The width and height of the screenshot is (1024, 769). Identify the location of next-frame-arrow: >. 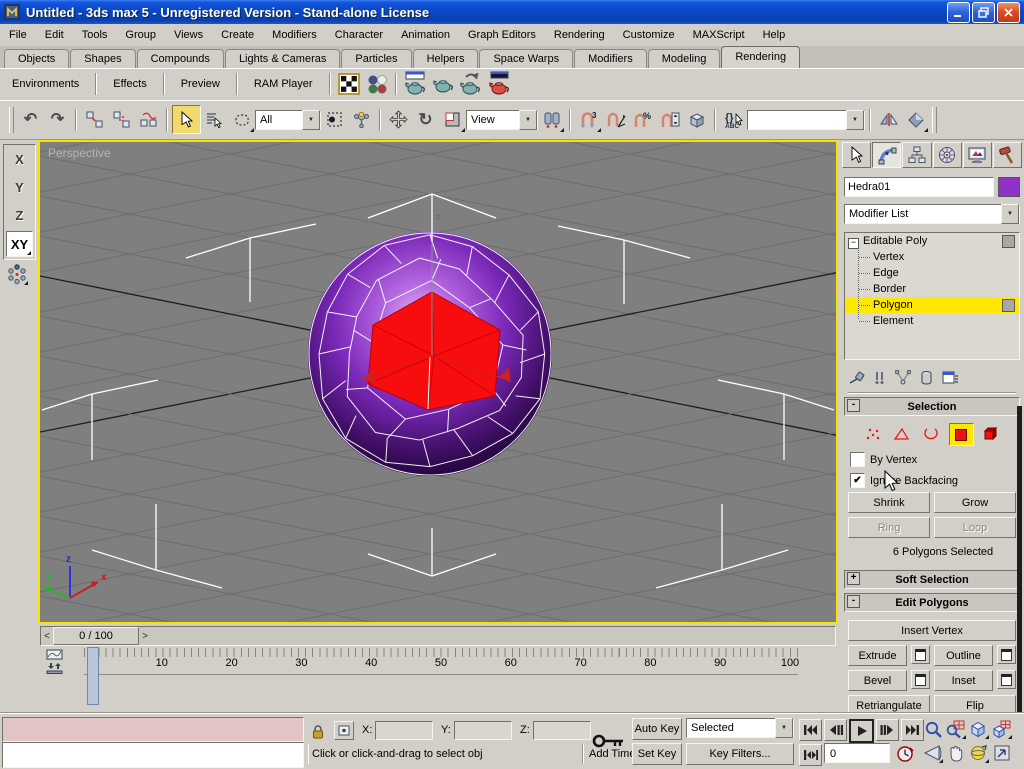
(145, 636).